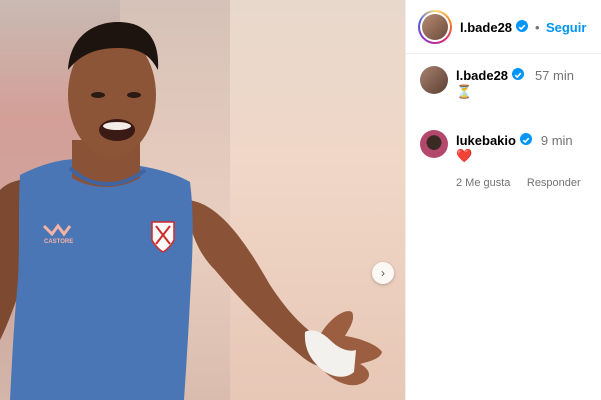  I want to click on chevron-right-icon: ›, so click(383, 273).